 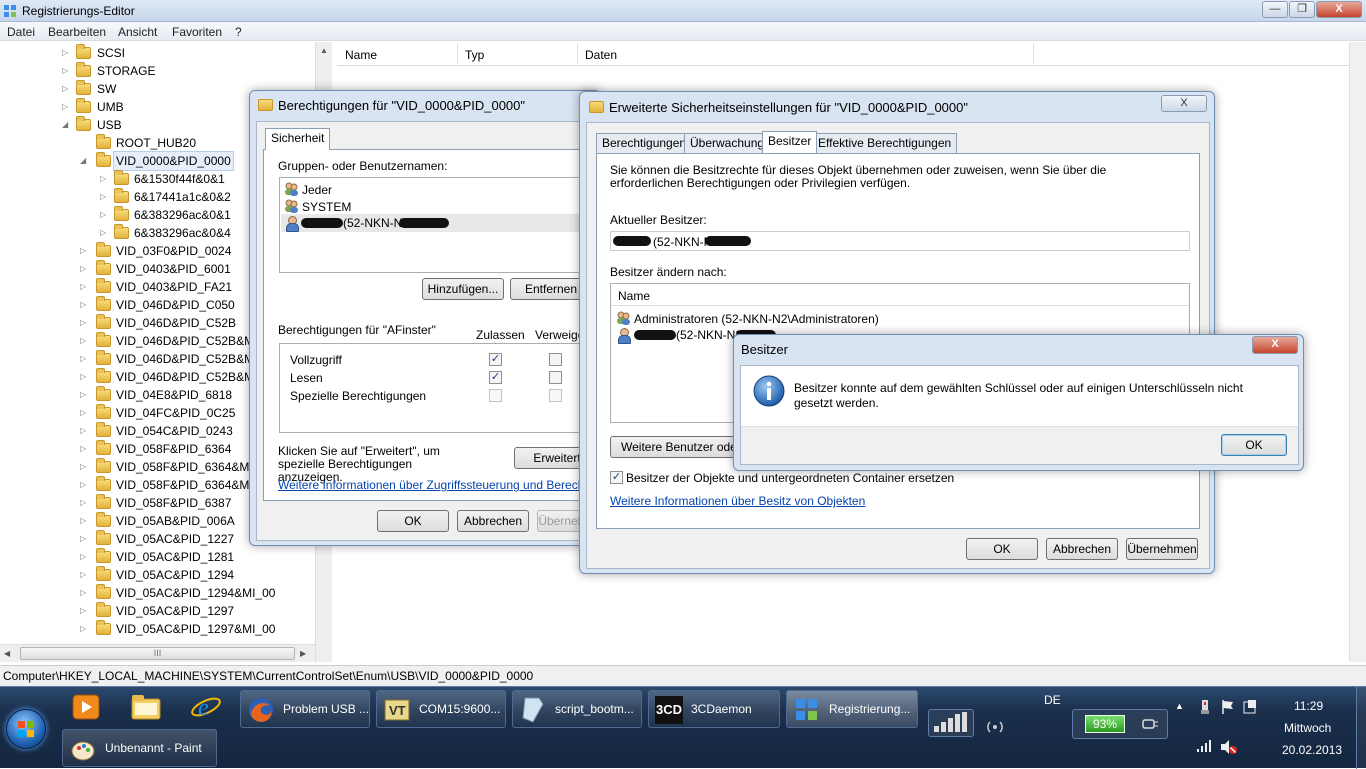 I want to click on network-bars-icon, so click(x=1204, y=746).